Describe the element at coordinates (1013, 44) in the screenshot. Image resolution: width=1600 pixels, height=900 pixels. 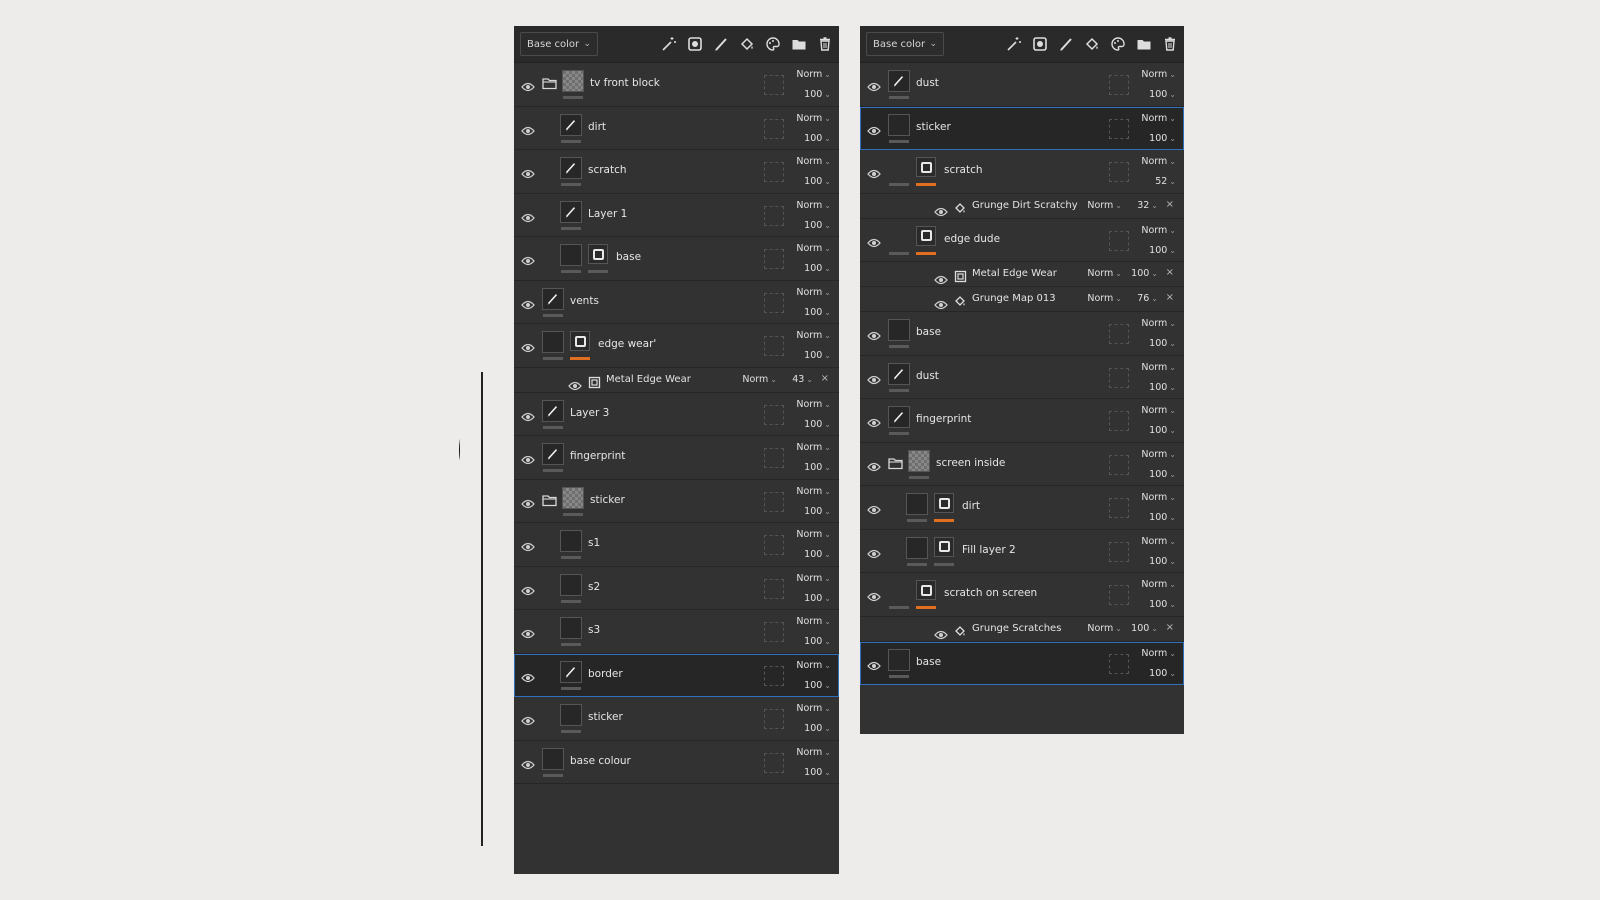
I see `magic-wand-icon` at that location.